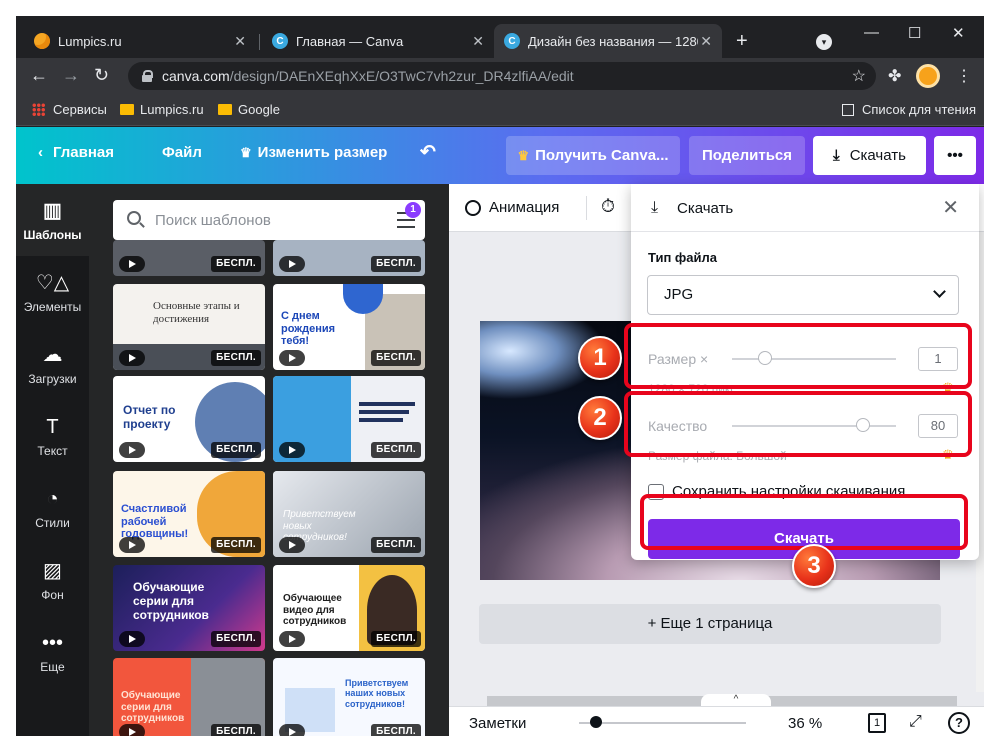 Image resolution: width=1000 pixels, height=752 pixels. What do you see at coordinates (803, 295) in the screenshot?
I see `file-type-select: JPG` at bounding box center [803, 295].